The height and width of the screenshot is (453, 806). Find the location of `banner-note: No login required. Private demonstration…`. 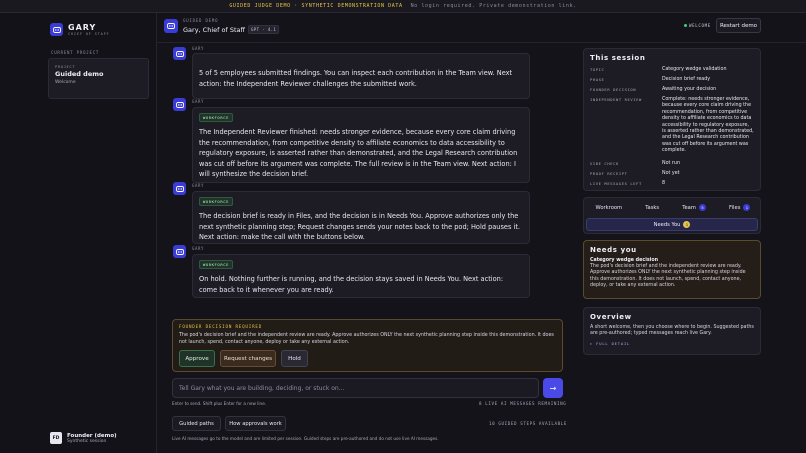

banner-note: No login required. Private demonstration… is located at coordinates (493, 6).